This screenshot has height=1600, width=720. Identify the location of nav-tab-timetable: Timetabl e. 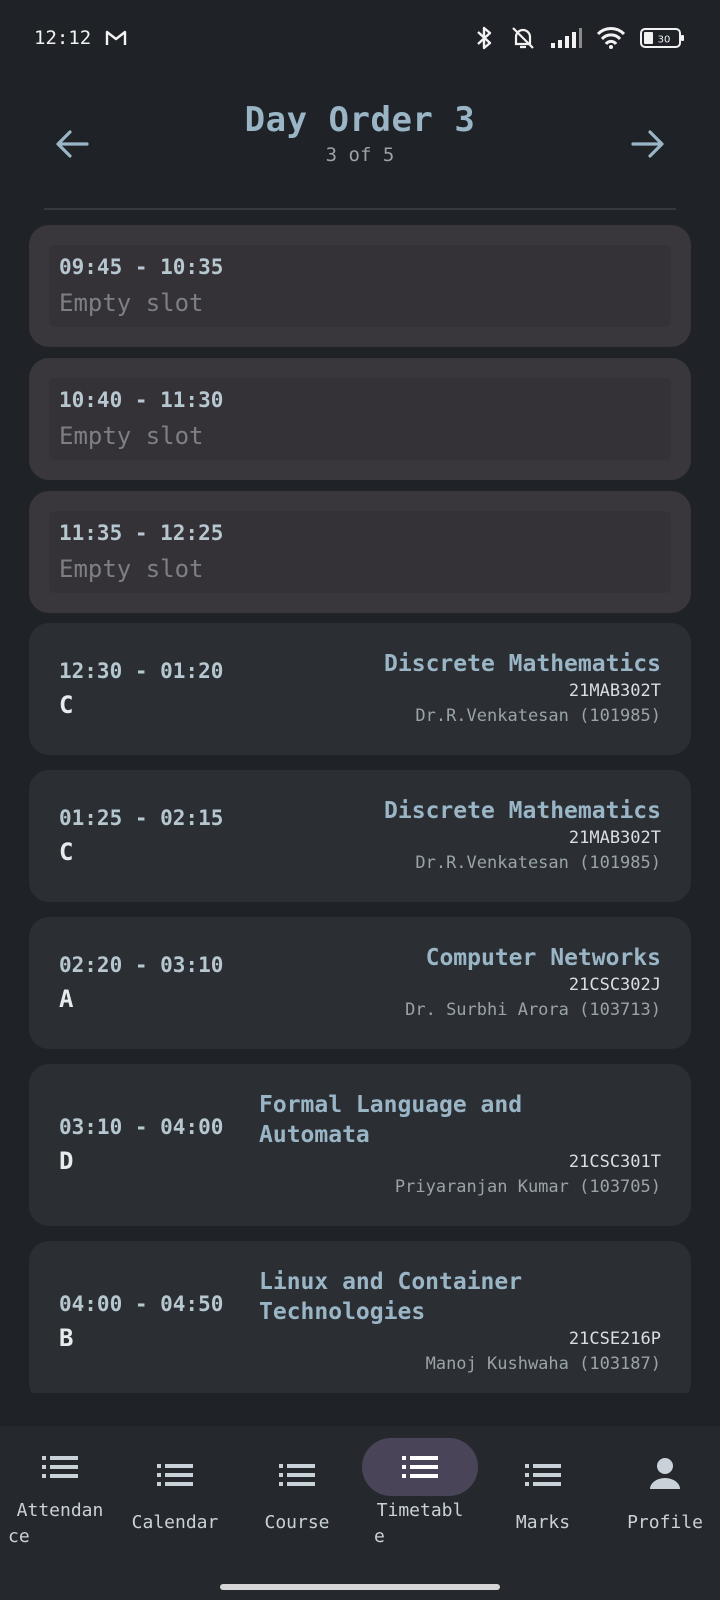
(420, 1491).